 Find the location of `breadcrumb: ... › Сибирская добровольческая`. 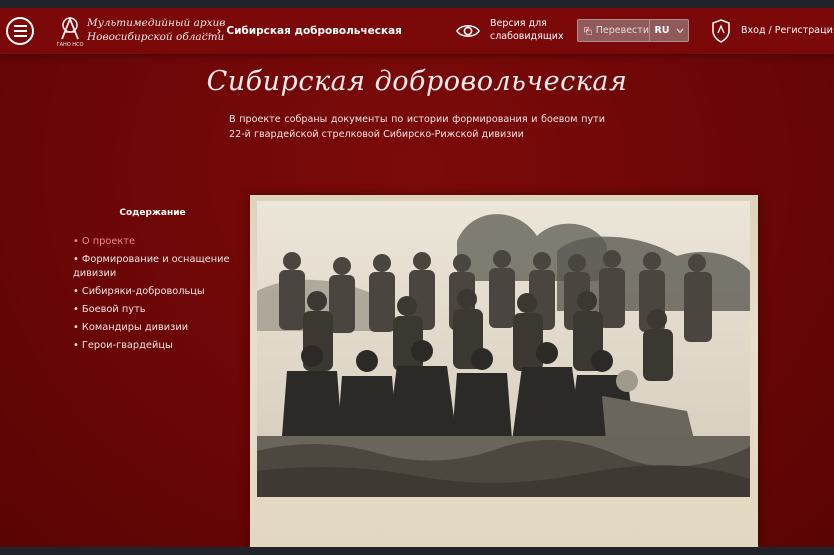

breadcrumb: ... › Сибирская добровольческая is located at coordinates (302, 31).